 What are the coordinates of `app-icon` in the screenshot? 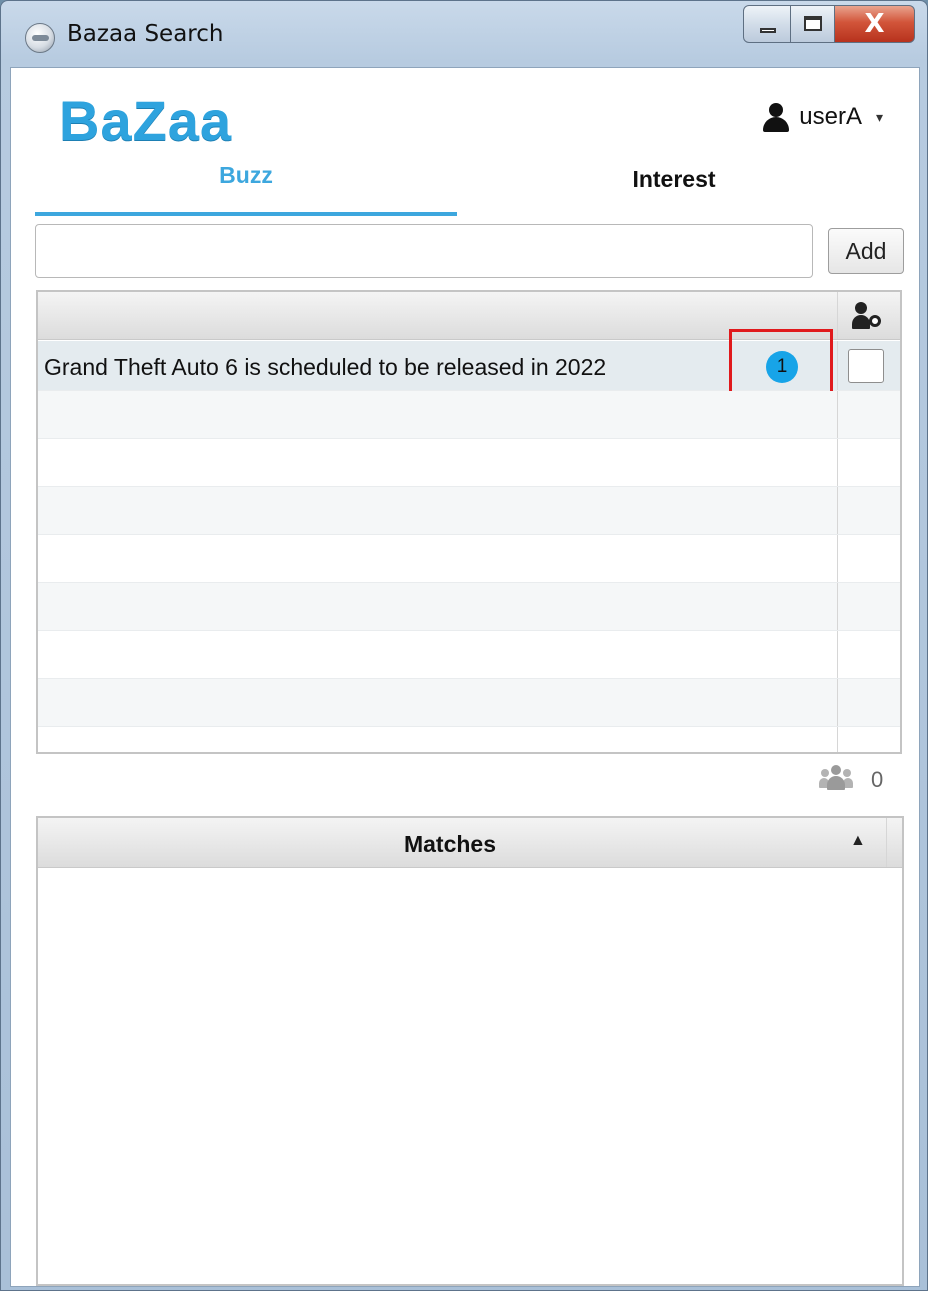 It's located at (40, 38).